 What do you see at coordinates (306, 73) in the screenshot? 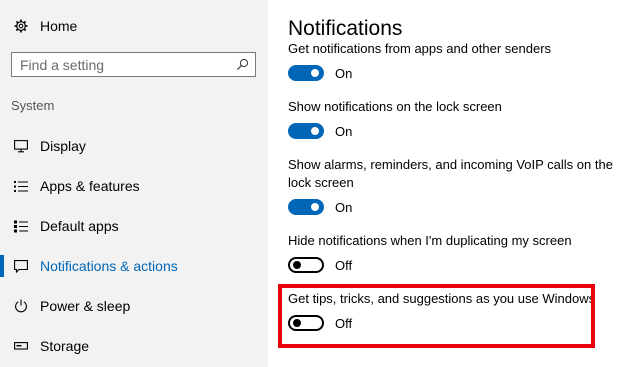
I see `app-notifications-toggle` at bounding box center [306, 73].